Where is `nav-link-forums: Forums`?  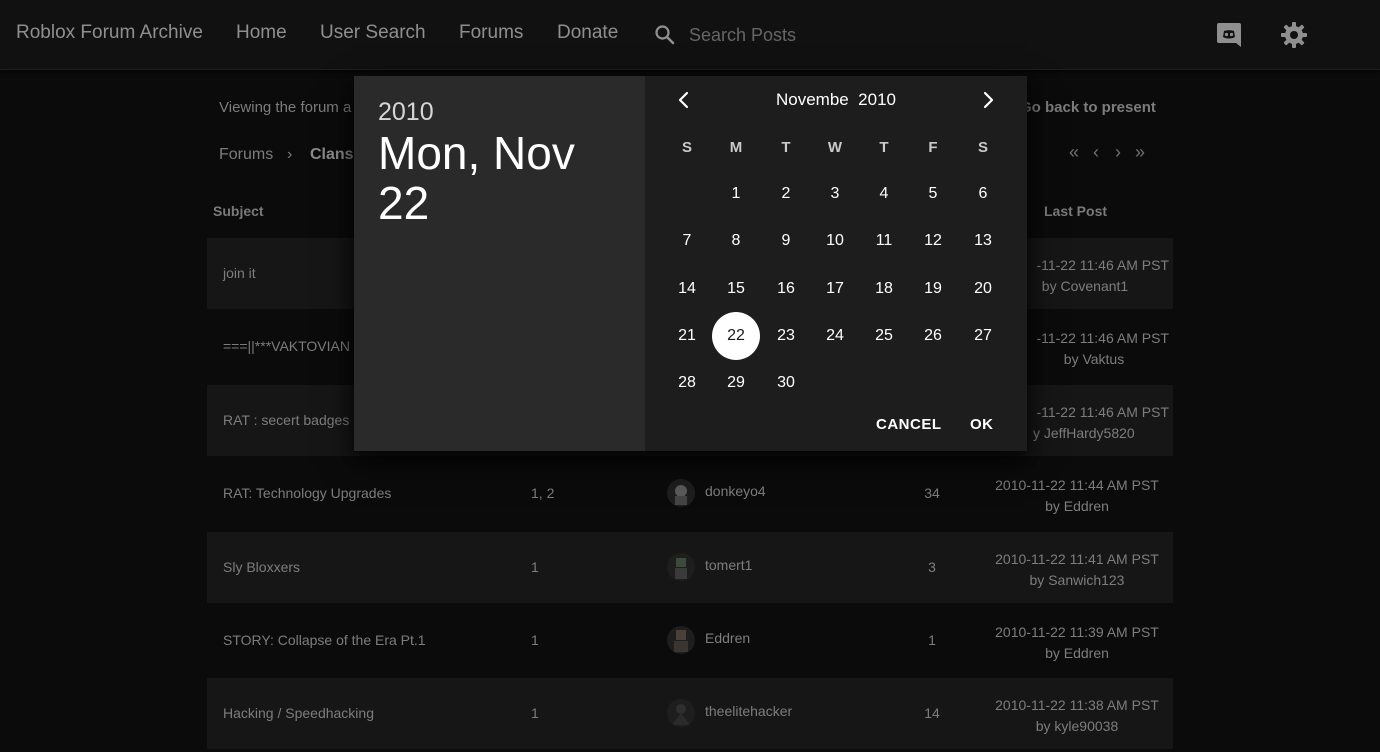 nav-link-forums: Forums is located at coordinates (491, 33).